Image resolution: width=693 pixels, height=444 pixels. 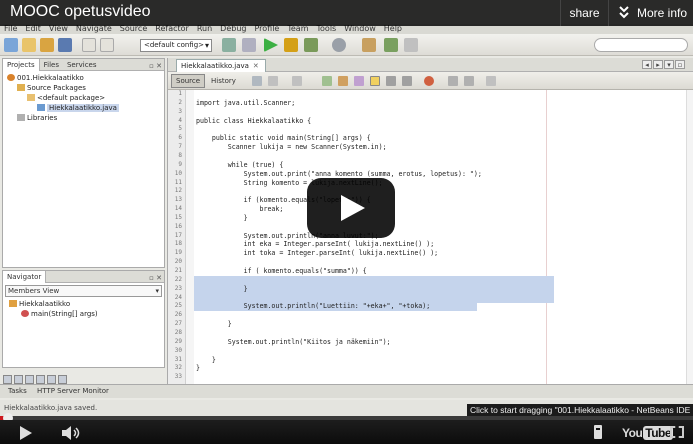 What do you see at coordinates (453, 81) in the screenshot?
I see `shift-left-icon` at bounding box center [453, 81].